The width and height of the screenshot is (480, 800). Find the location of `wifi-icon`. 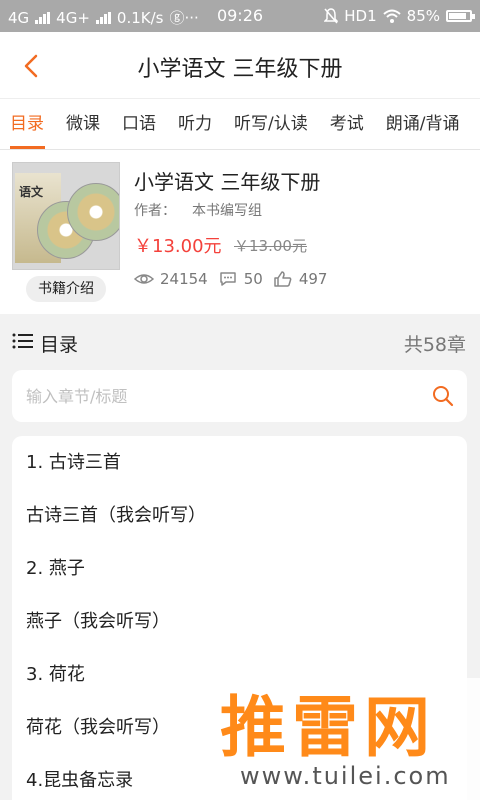

wifi-icon is located at coordinates (391, 16).